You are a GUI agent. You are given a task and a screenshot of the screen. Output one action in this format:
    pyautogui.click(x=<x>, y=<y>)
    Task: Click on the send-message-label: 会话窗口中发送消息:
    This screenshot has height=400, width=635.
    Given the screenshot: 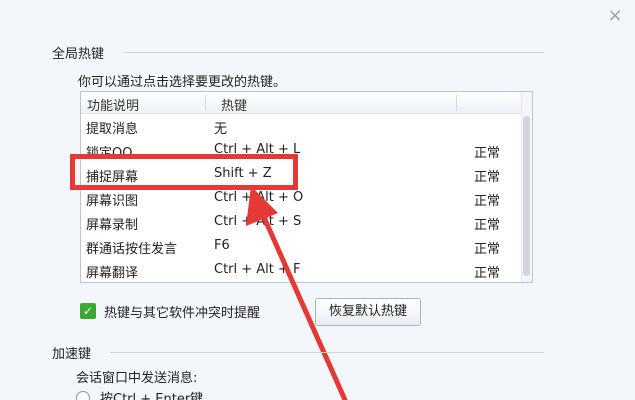 What is the action you would take?
    pyautogui.click(x=137, y=378)
    